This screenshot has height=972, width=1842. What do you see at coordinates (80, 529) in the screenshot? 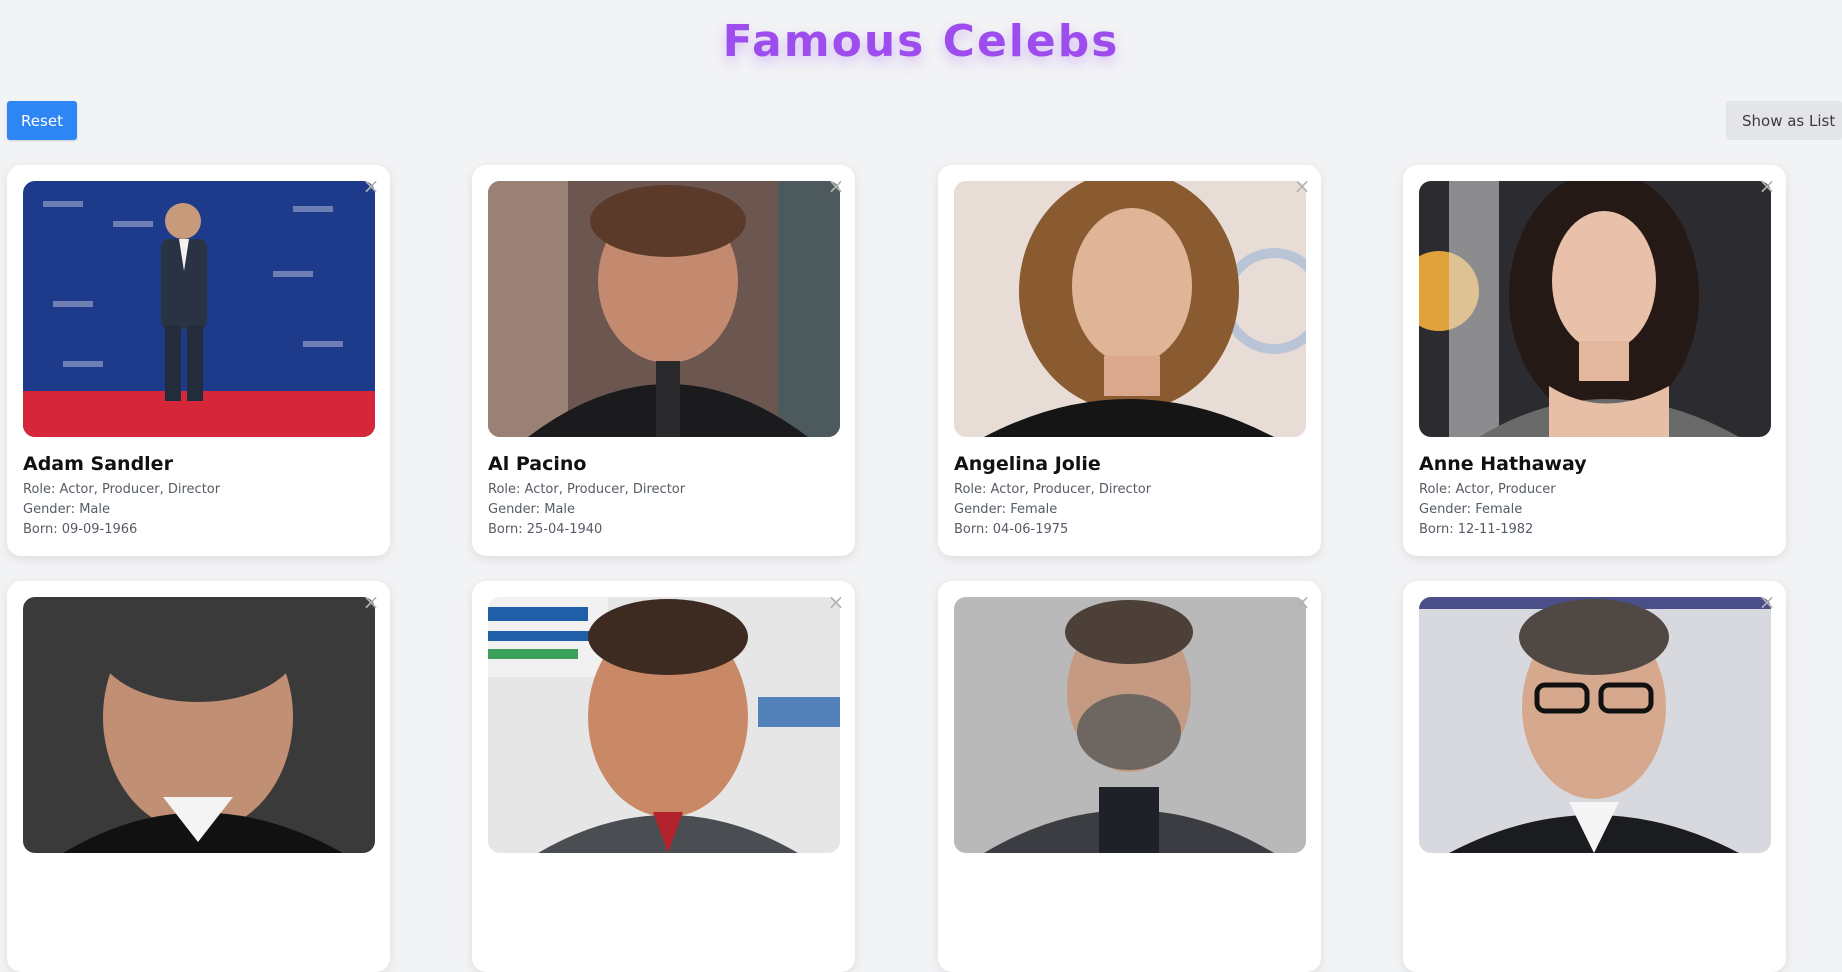
I see `celeb-born: Born: 09-09-1966` at bounding box center [80, 529].